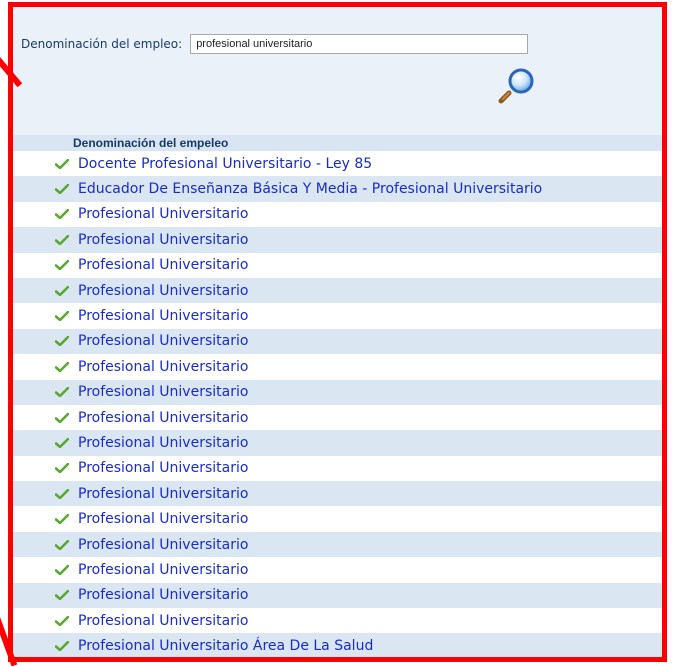  I want to click on magnifier-icon, so click(516, 86).